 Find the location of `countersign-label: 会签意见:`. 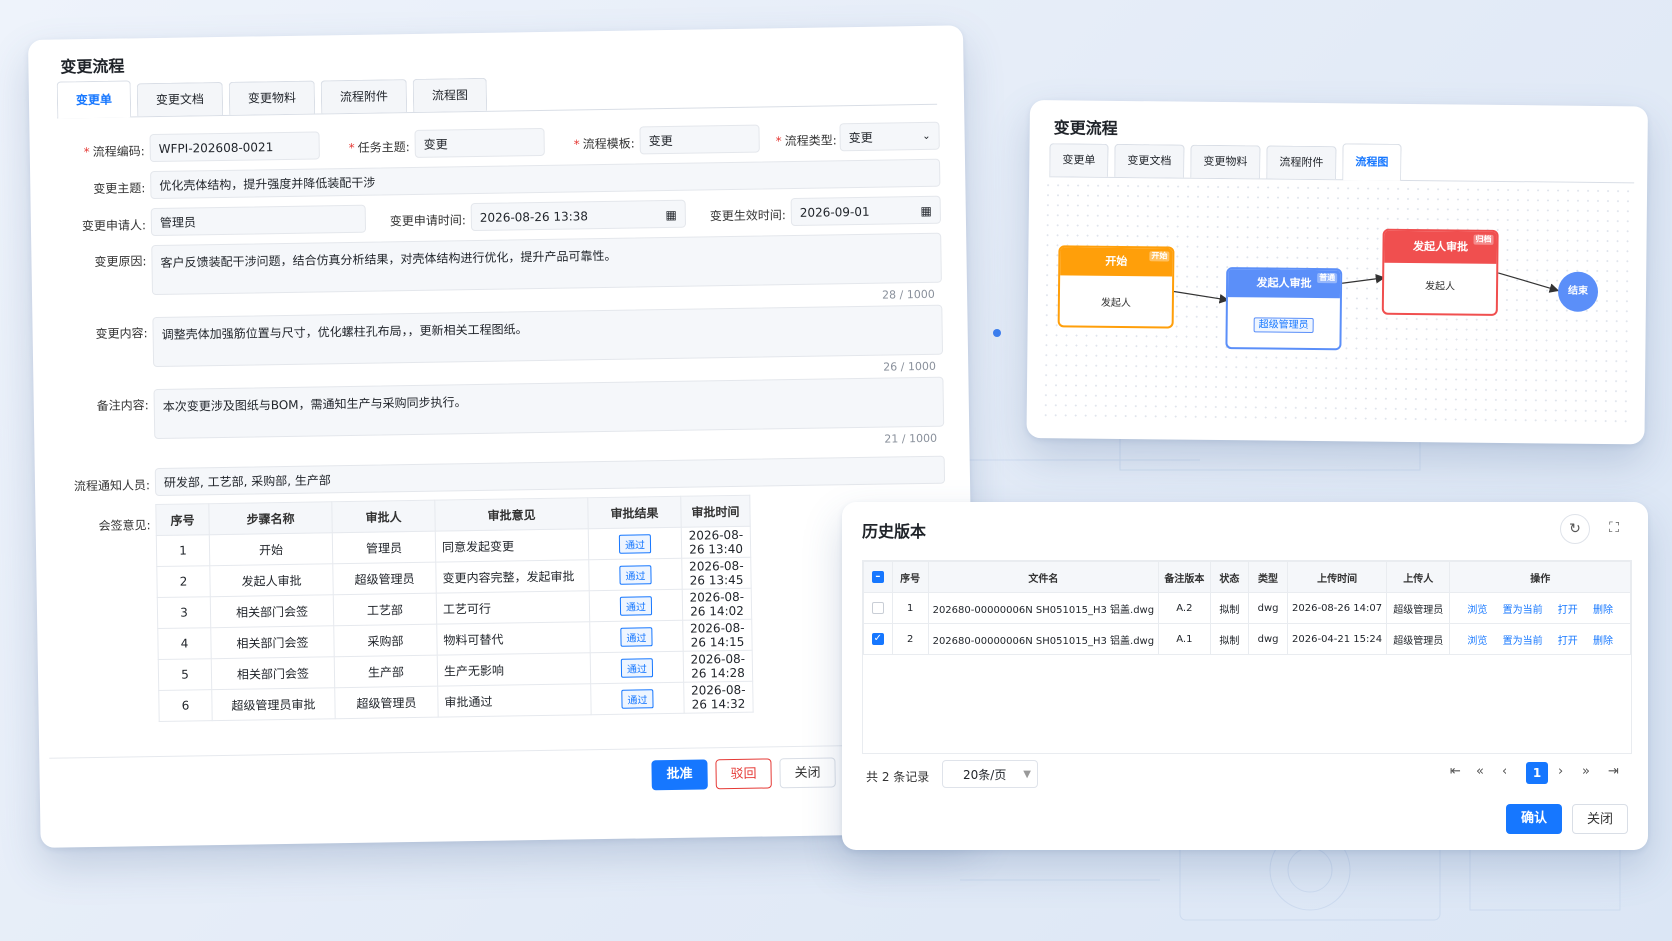

countersign-label: 会签意见: is located at coordinates (124, 525).